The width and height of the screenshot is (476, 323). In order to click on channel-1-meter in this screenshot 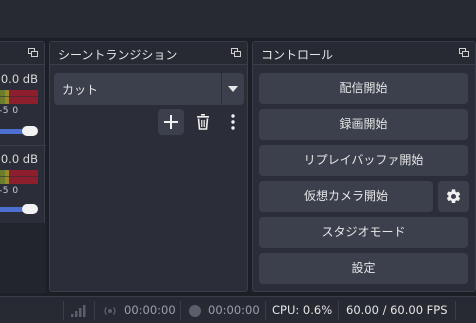, I will do `click(19, 97)`.